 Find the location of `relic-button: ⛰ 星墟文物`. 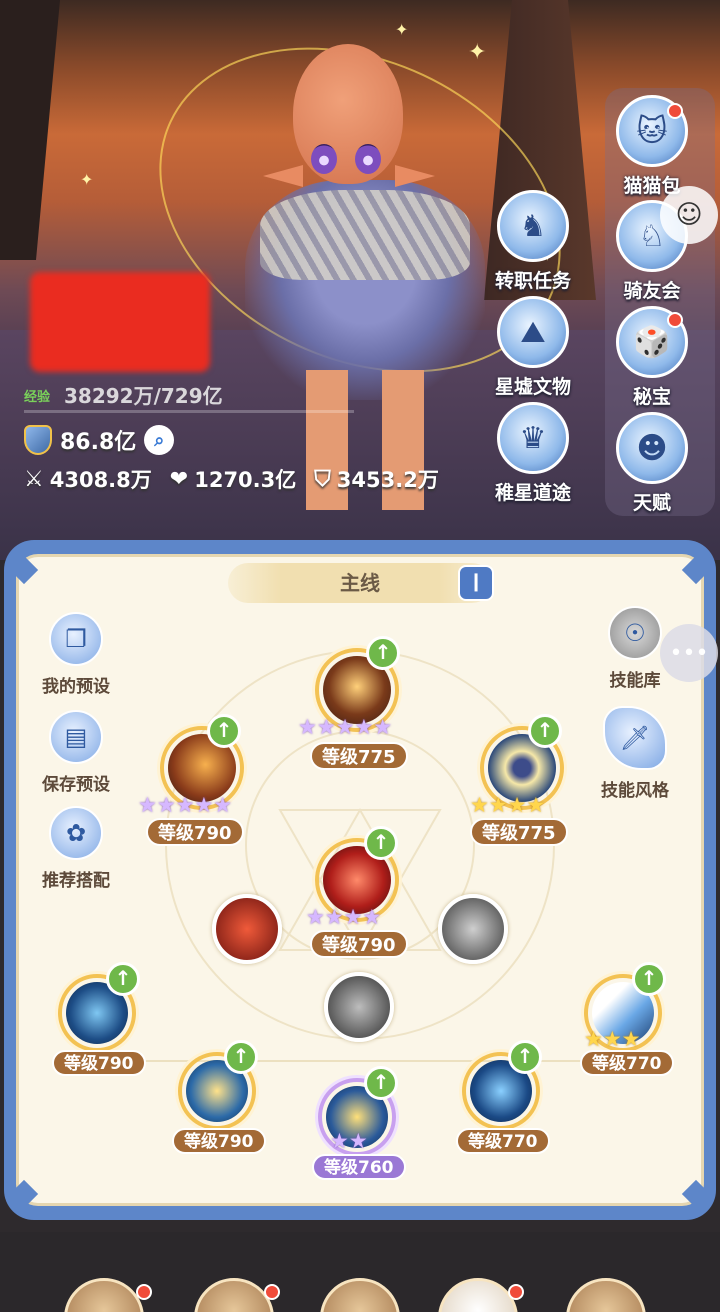

relic-button: ⛰ 星墟文物 is located at coordinates (533, 347).